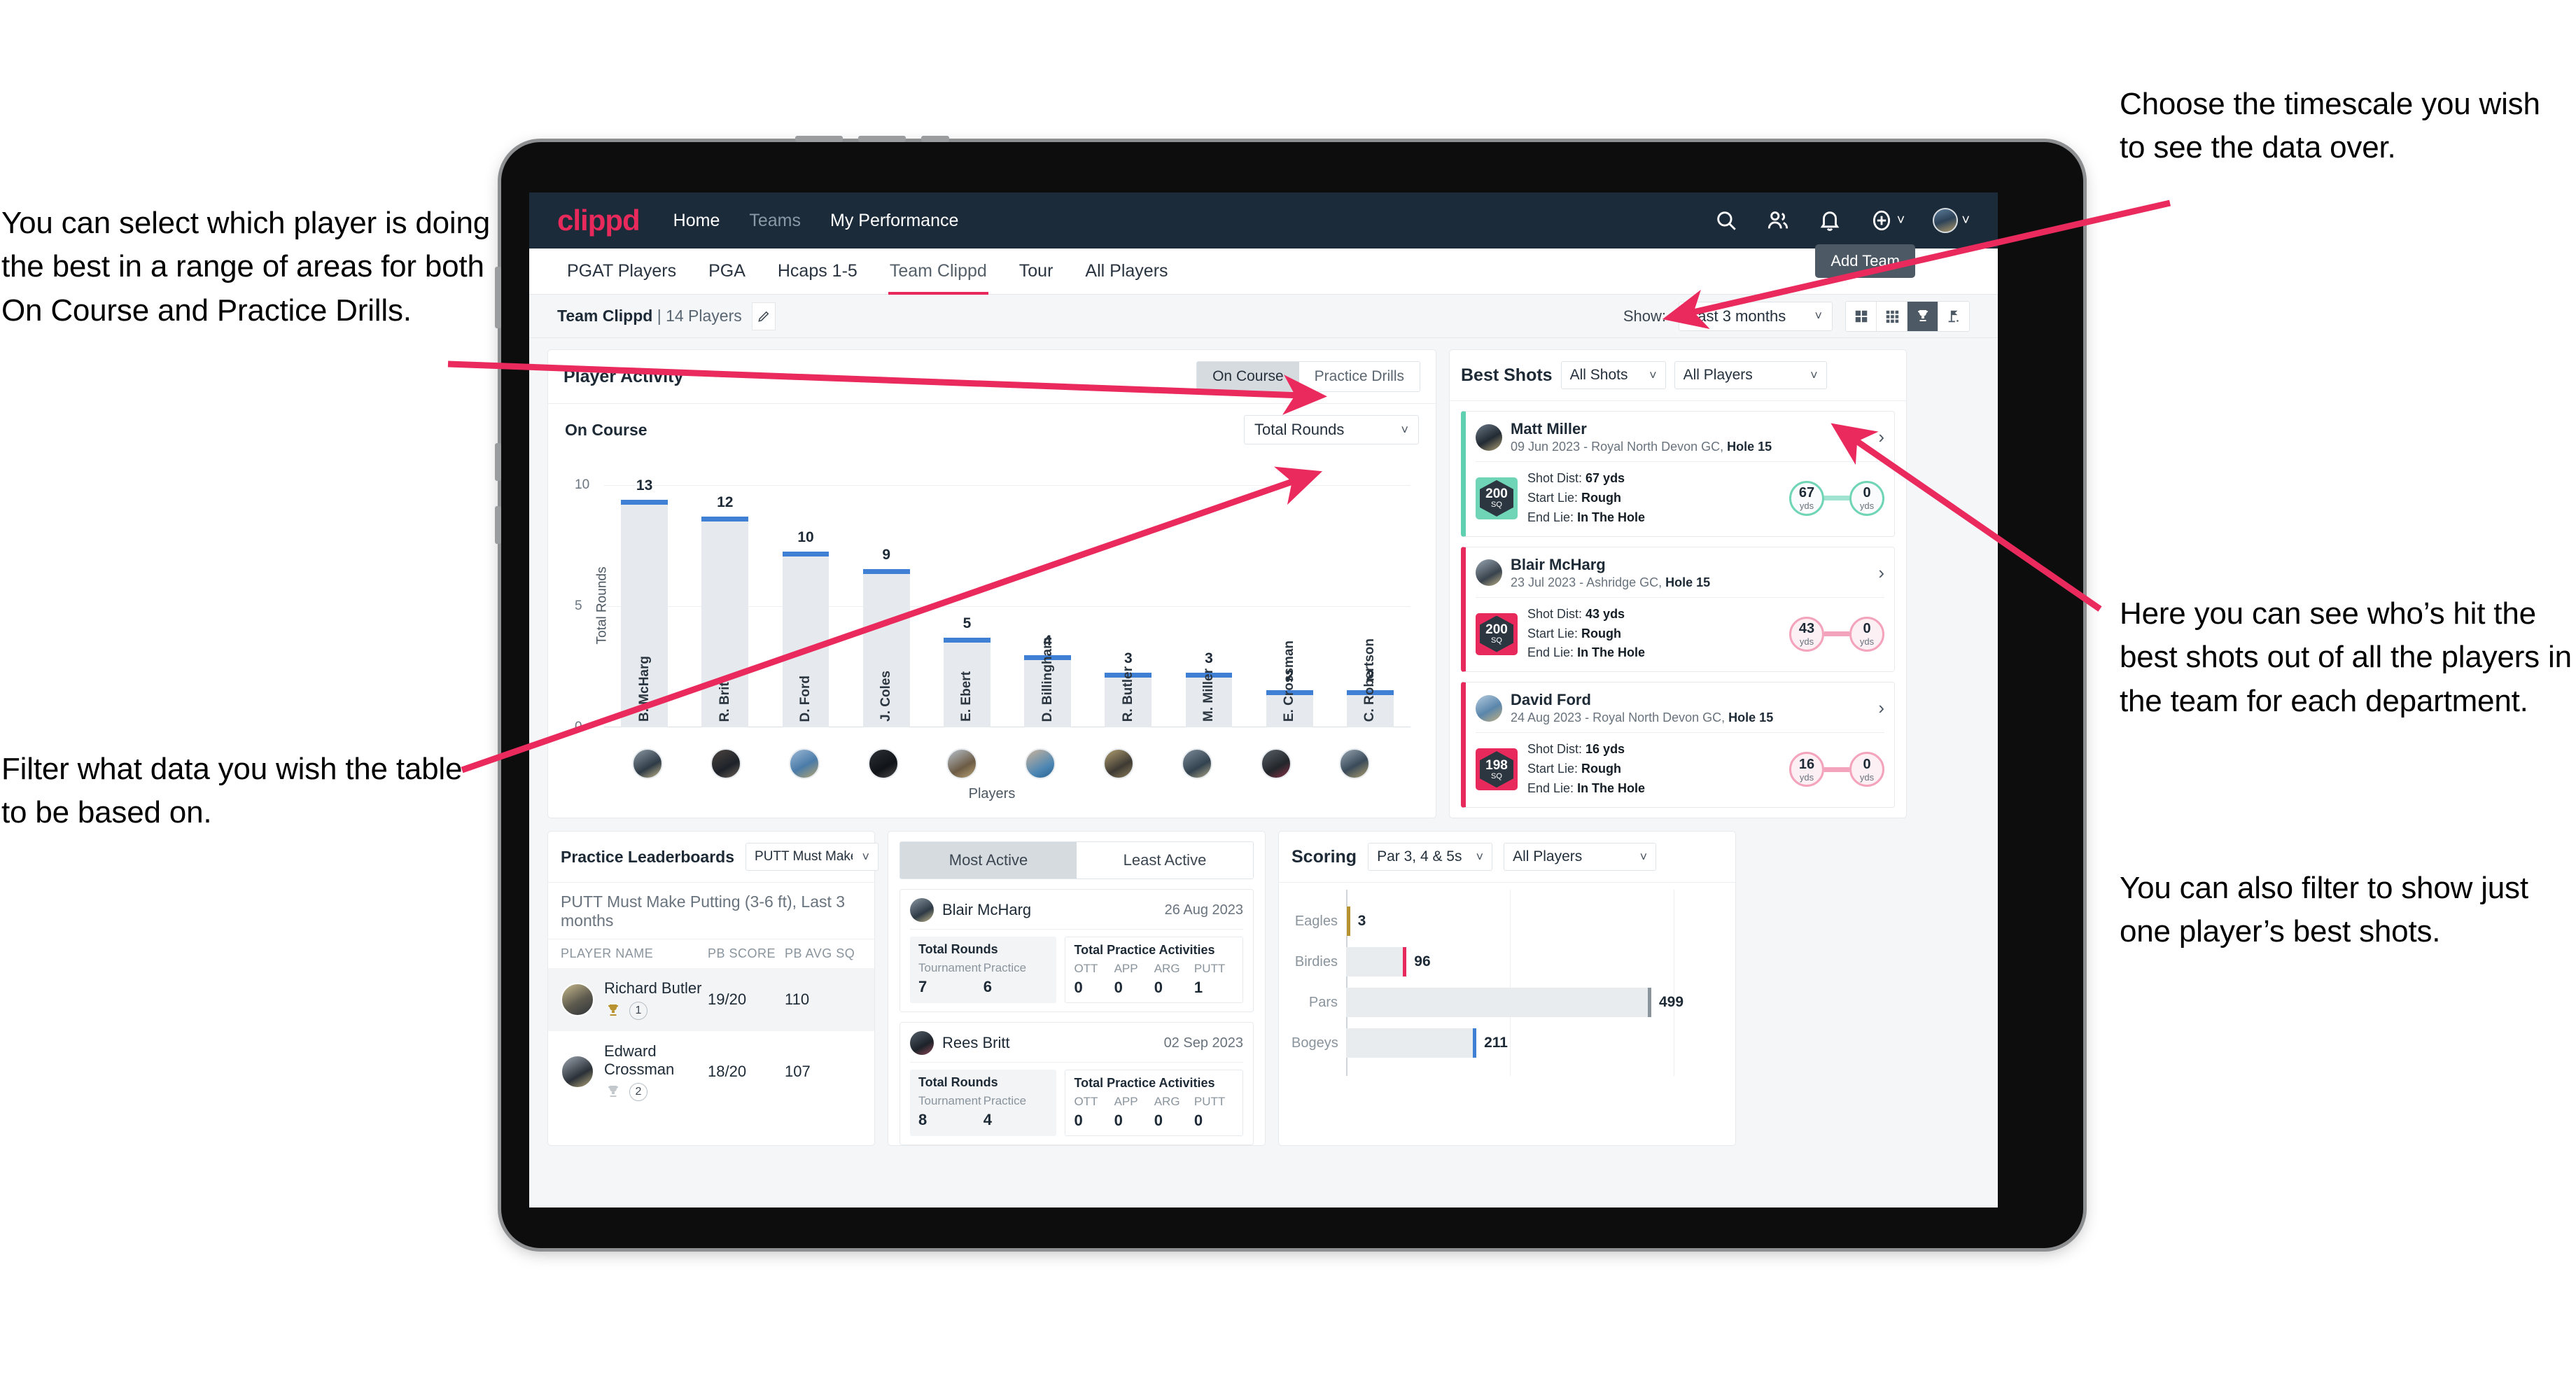 This screenshot has height=1386, width=2576. Describe the element at coordinates (1643, 856) in the screenshot. I see `chevron-down-icon: ˅` at that location.